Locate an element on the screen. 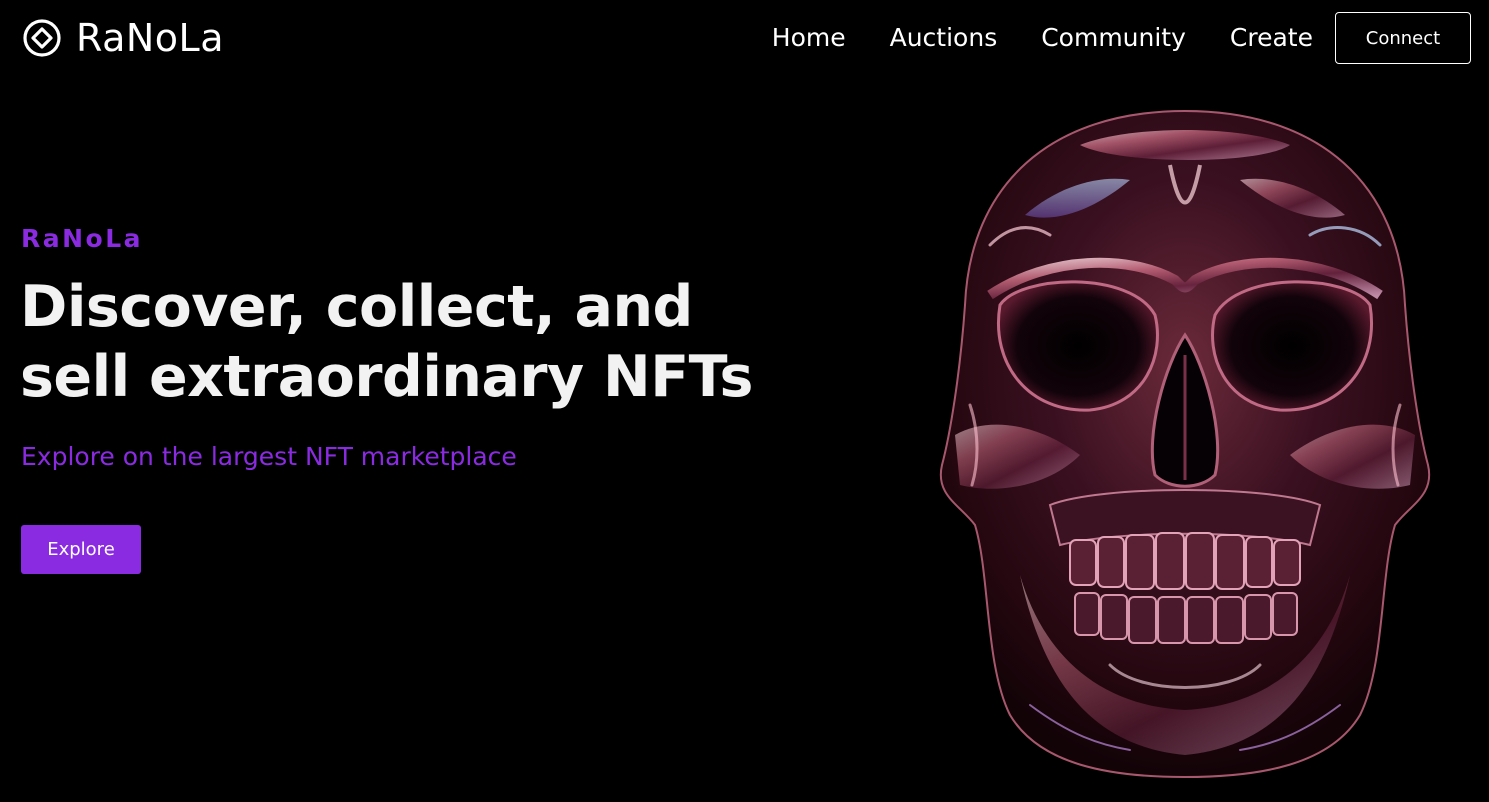 This screenshot has width=1489, height=802. hero-eyebrow: RaNoLa is located at coordinates (82, 238).